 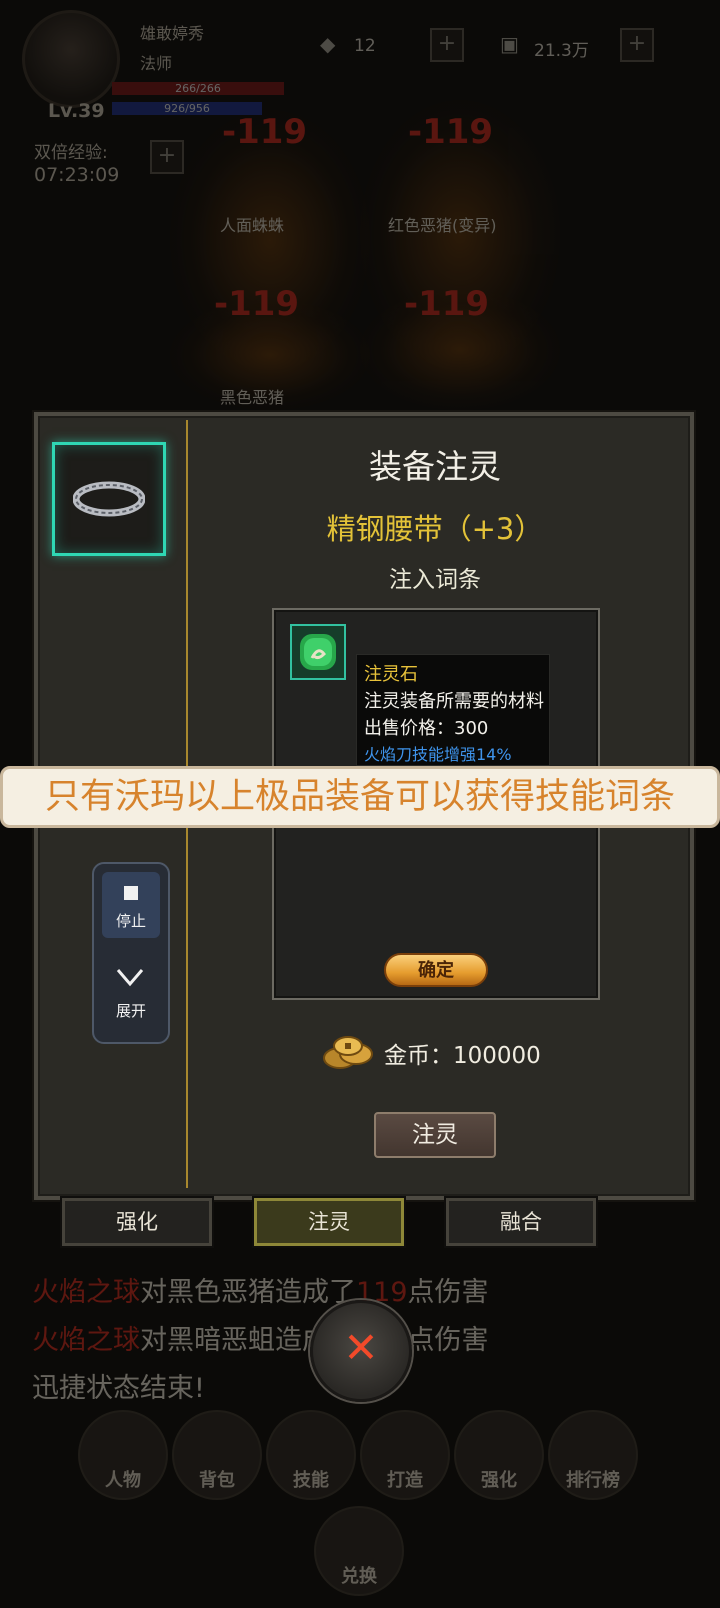 I want to click on tooltip-bonus: 火焰刀技能增强14%, so click(x=438, y=754).